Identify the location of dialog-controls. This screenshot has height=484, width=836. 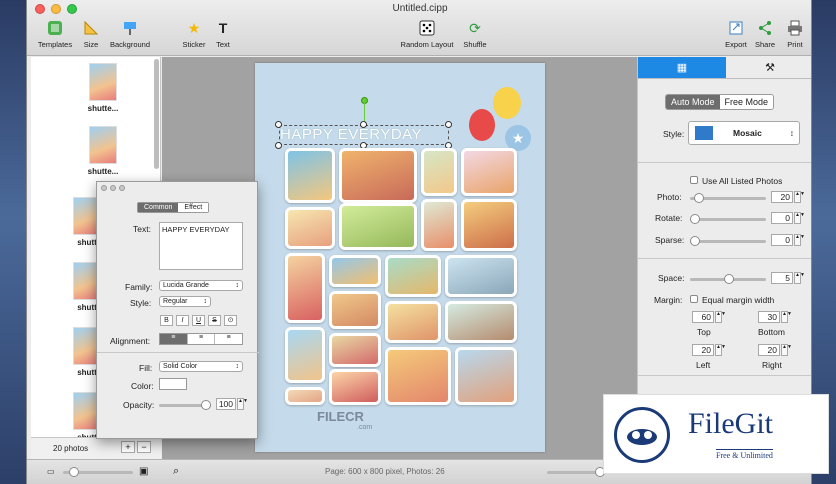
(113, 188).